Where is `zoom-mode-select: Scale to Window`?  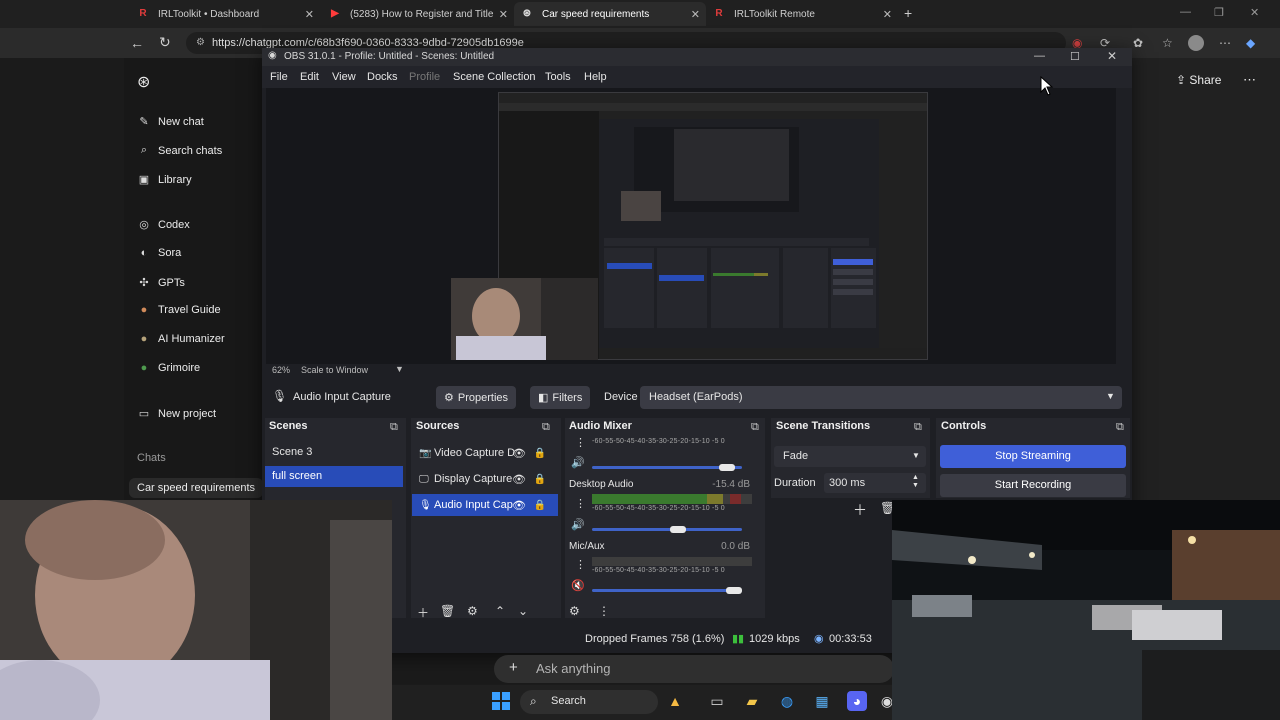
zoom-mode-select: Scale to Window is located at coordinates (334, 370).